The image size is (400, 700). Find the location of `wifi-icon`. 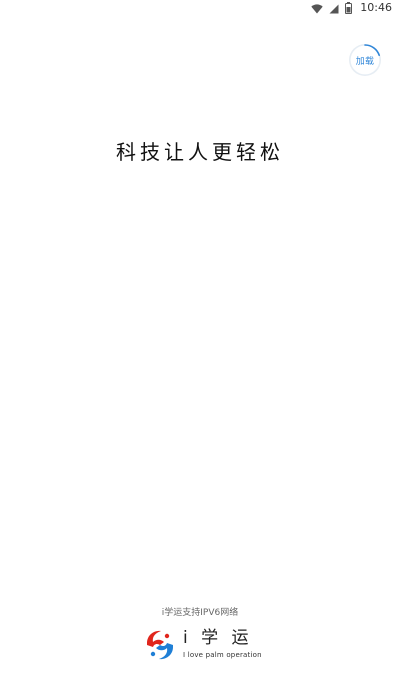

wifi-icon is located at coordinates (317, 9).